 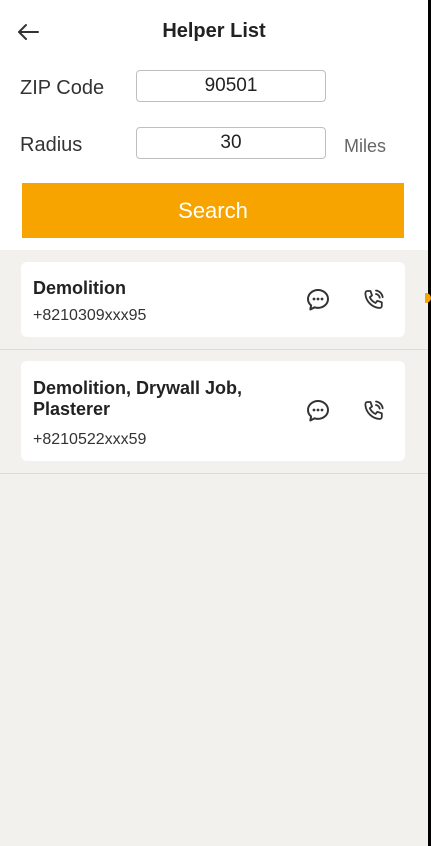 What do you see at coordinates (231, 86) in the screenshot?
I see `zip-input` at bounding box center [231, 86].